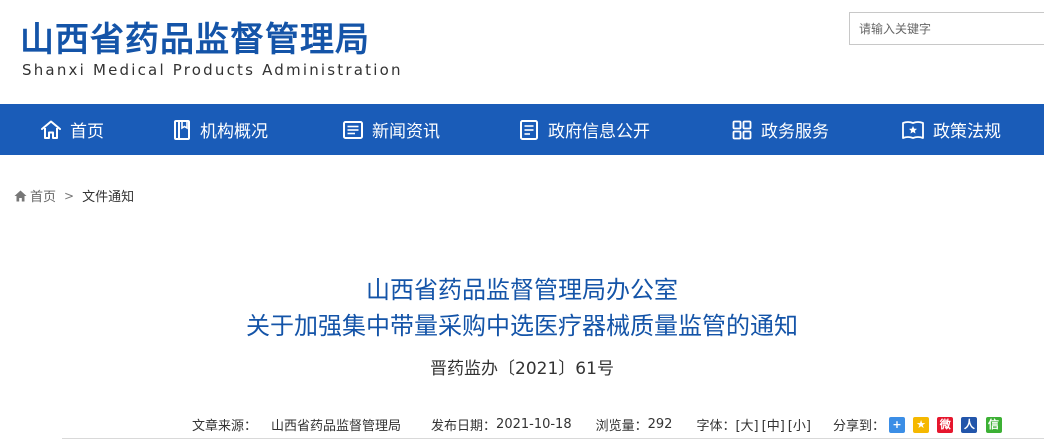 The image size is (1044, 448). I want to click on nav-item-home: 首页, so click(72, 129).